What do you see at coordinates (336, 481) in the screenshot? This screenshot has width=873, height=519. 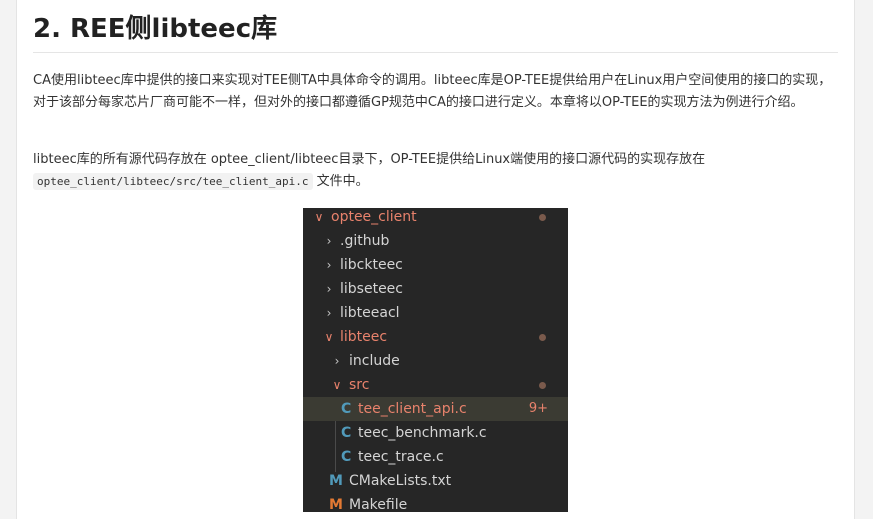 I see `cmake-file-icon: M` at bounding box center [336, 481].